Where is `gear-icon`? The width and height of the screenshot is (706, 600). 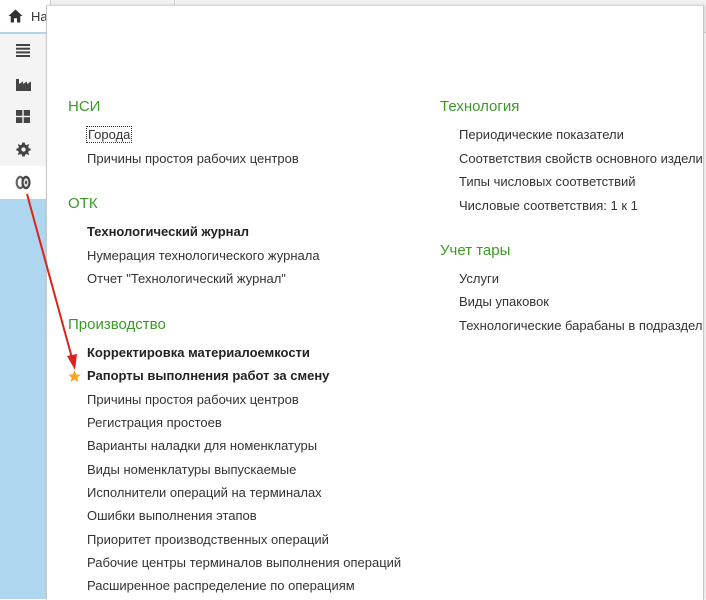
gear-icon is located at coordinates (23, 149).